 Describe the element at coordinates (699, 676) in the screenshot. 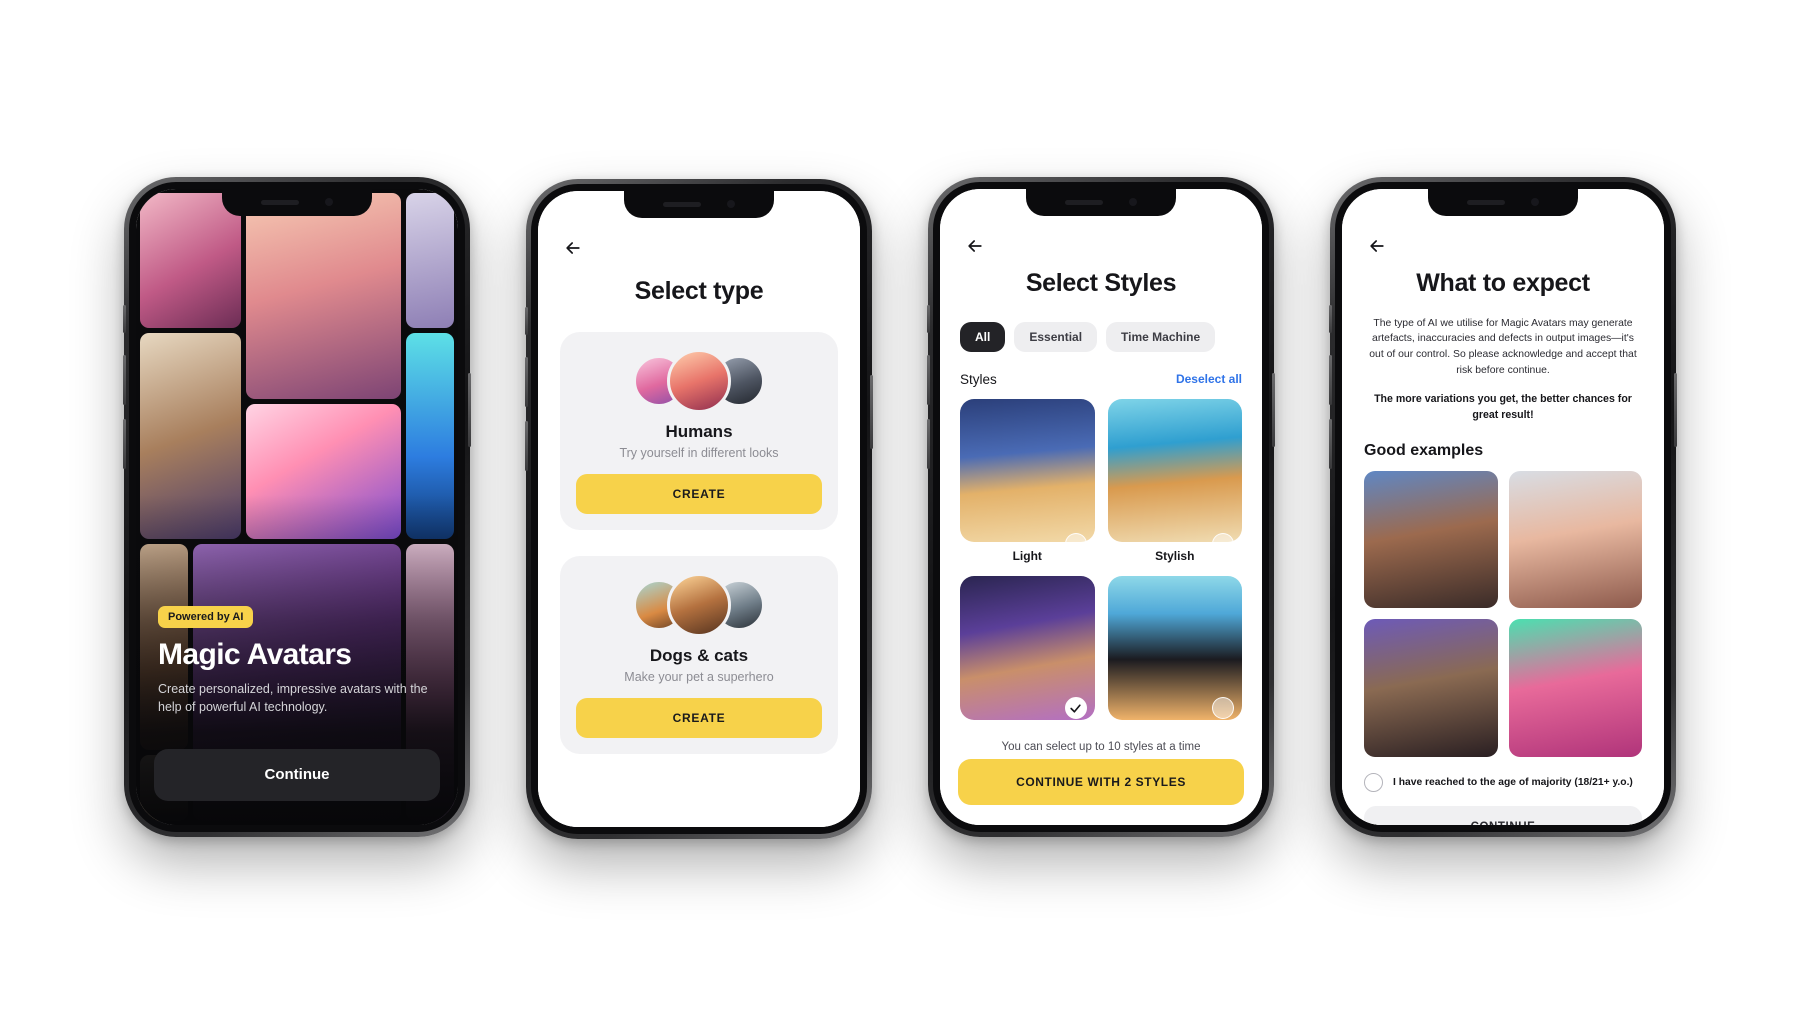

I see `card-subtitle: Make your pet a superhero` at that location.